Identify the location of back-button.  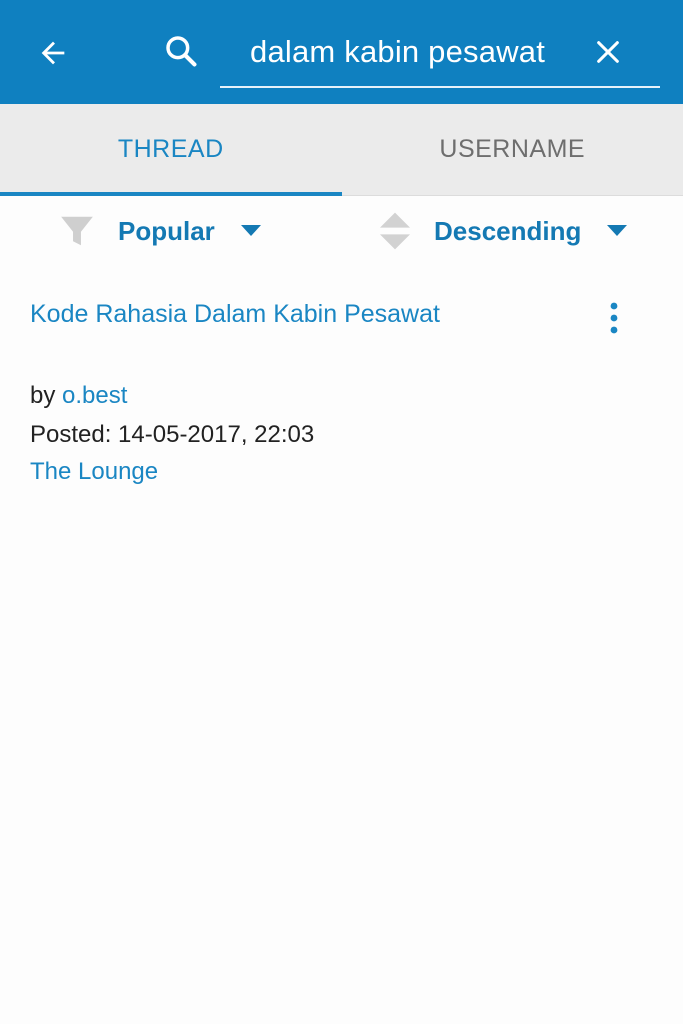
(53, 53).